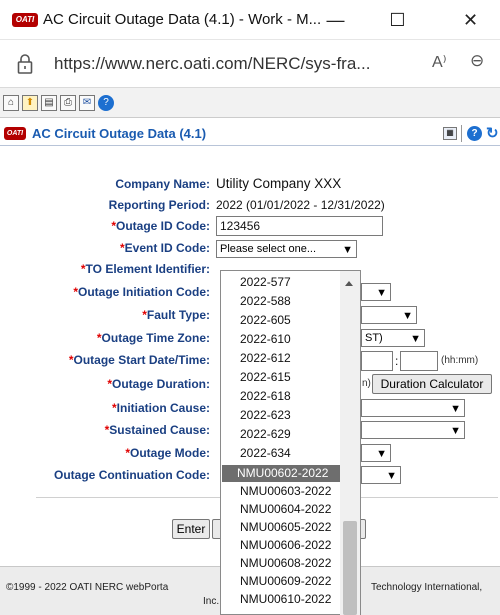  I want to click on dropdown-option: NMU00609-2022, so click(285, 581).